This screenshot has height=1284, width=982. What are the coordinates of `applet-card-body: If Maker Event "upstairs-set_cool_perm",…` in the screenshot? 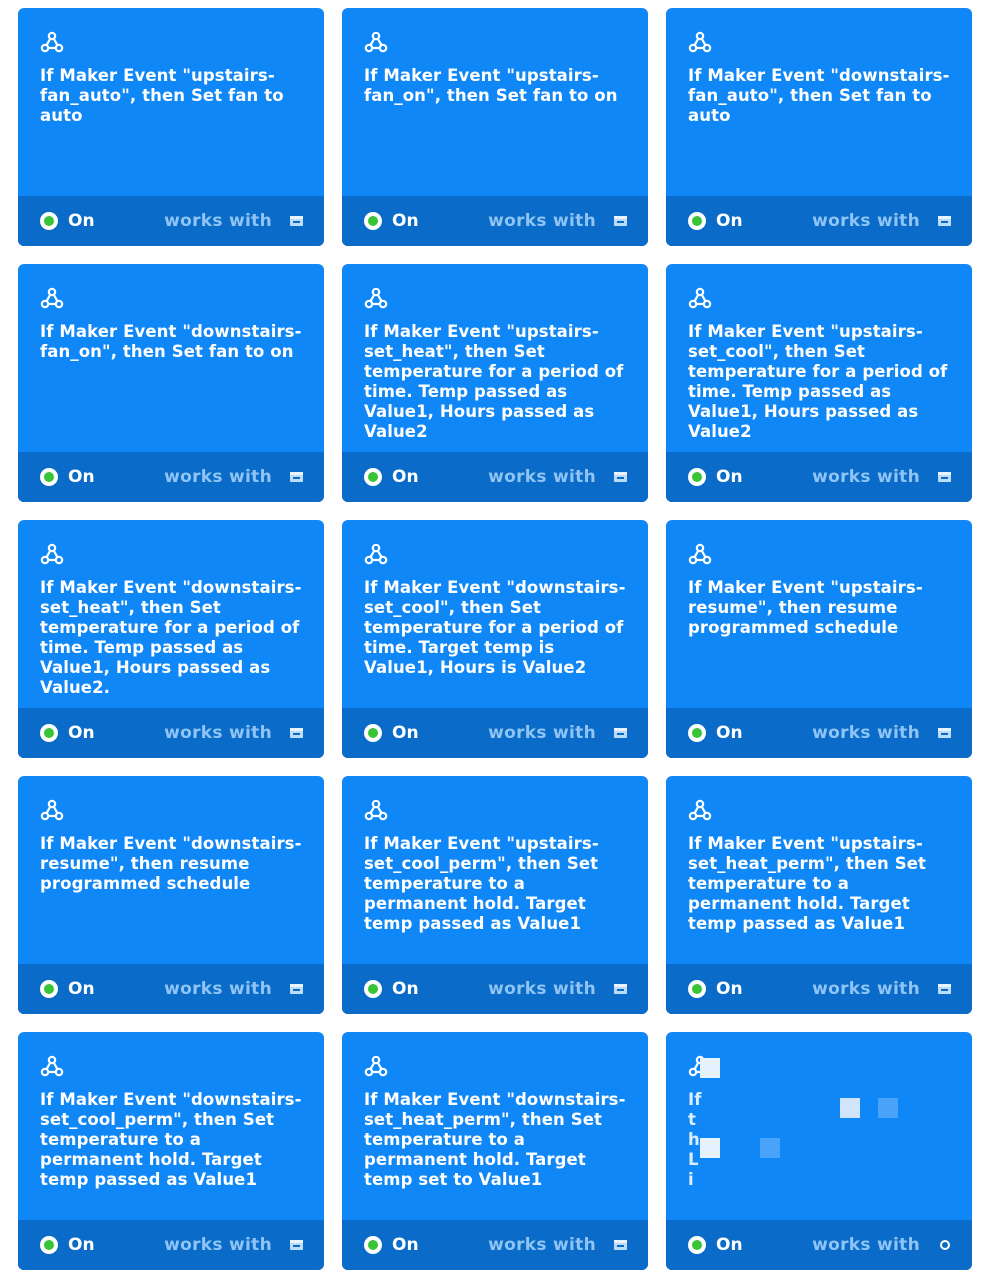 It's located at (495, 870).